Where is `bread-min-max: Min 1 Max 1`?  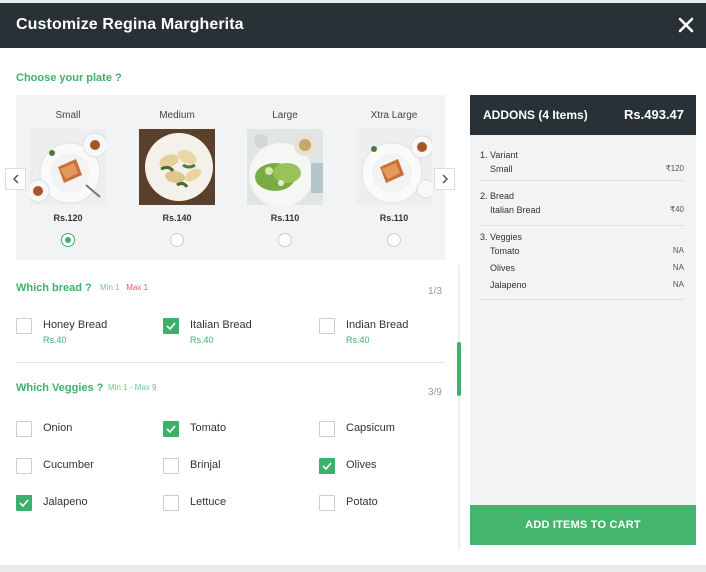 bread-min-max: Min 1 Max 1 is located at coordinates (124, 287).